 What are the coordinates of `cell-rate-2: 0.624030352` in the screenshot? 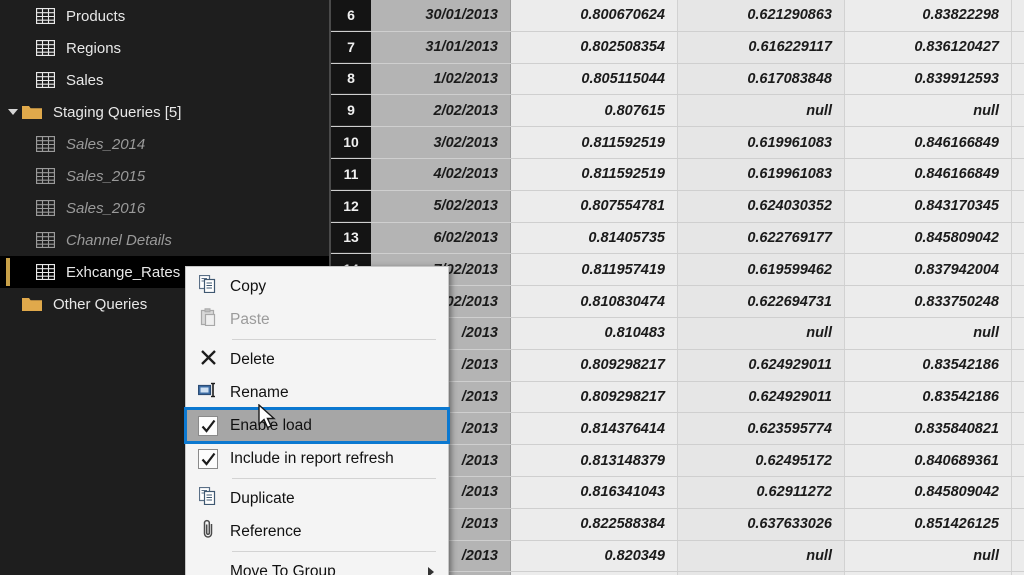 It's located at (761, 206).